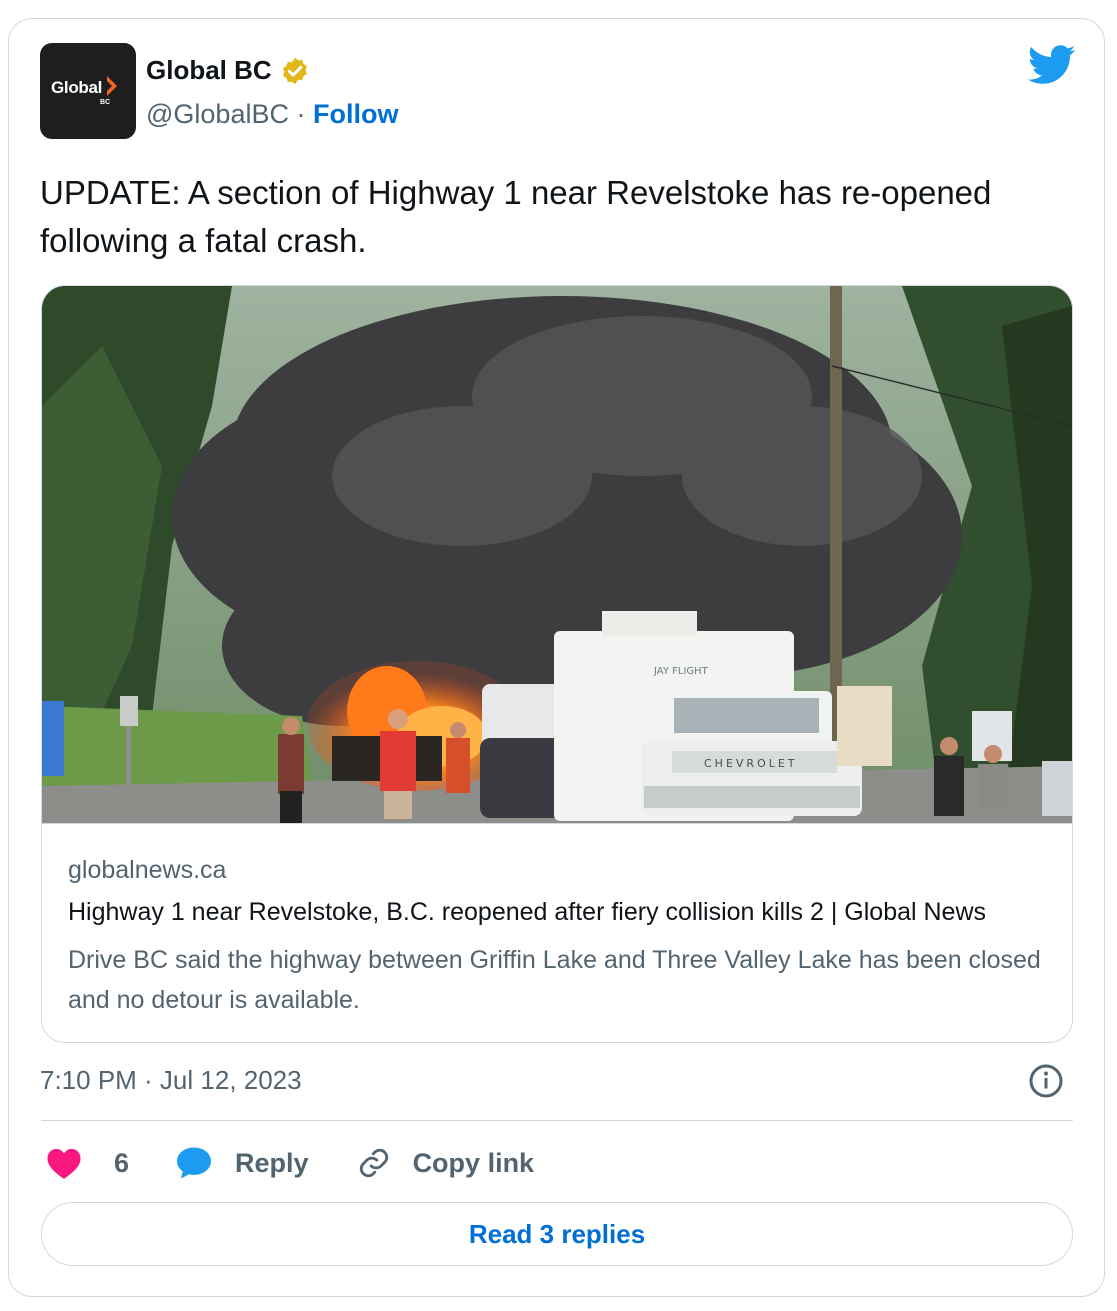 This screenshot has height=1311, width=1117. I want to click on account-handle: @GlobalBC, so click(217, 114).